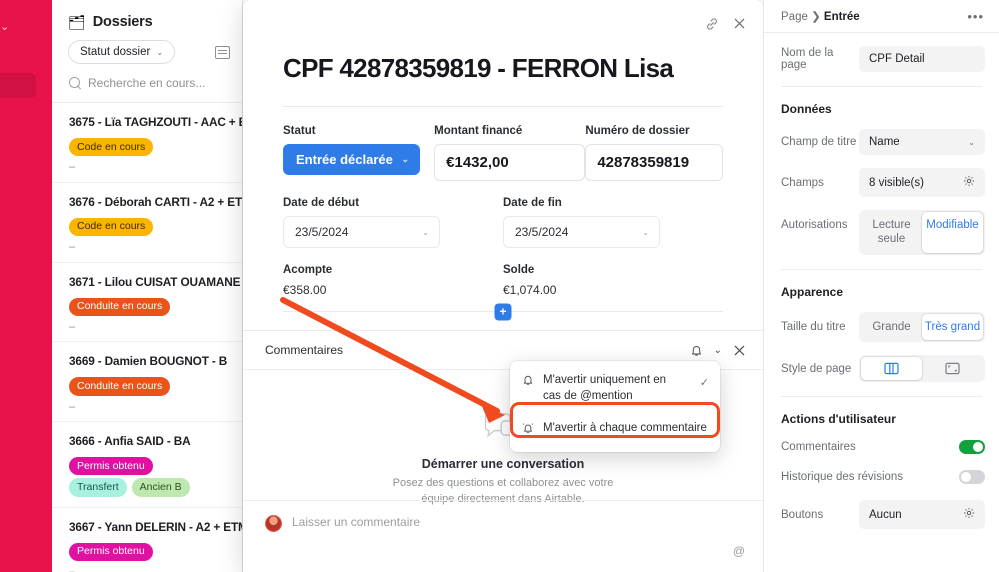 This screenshot has height=572, width=999. Describe the element at coordinates (922, 182) in the screenshot. I see `fields-select: 8 visible(s)` at that location.